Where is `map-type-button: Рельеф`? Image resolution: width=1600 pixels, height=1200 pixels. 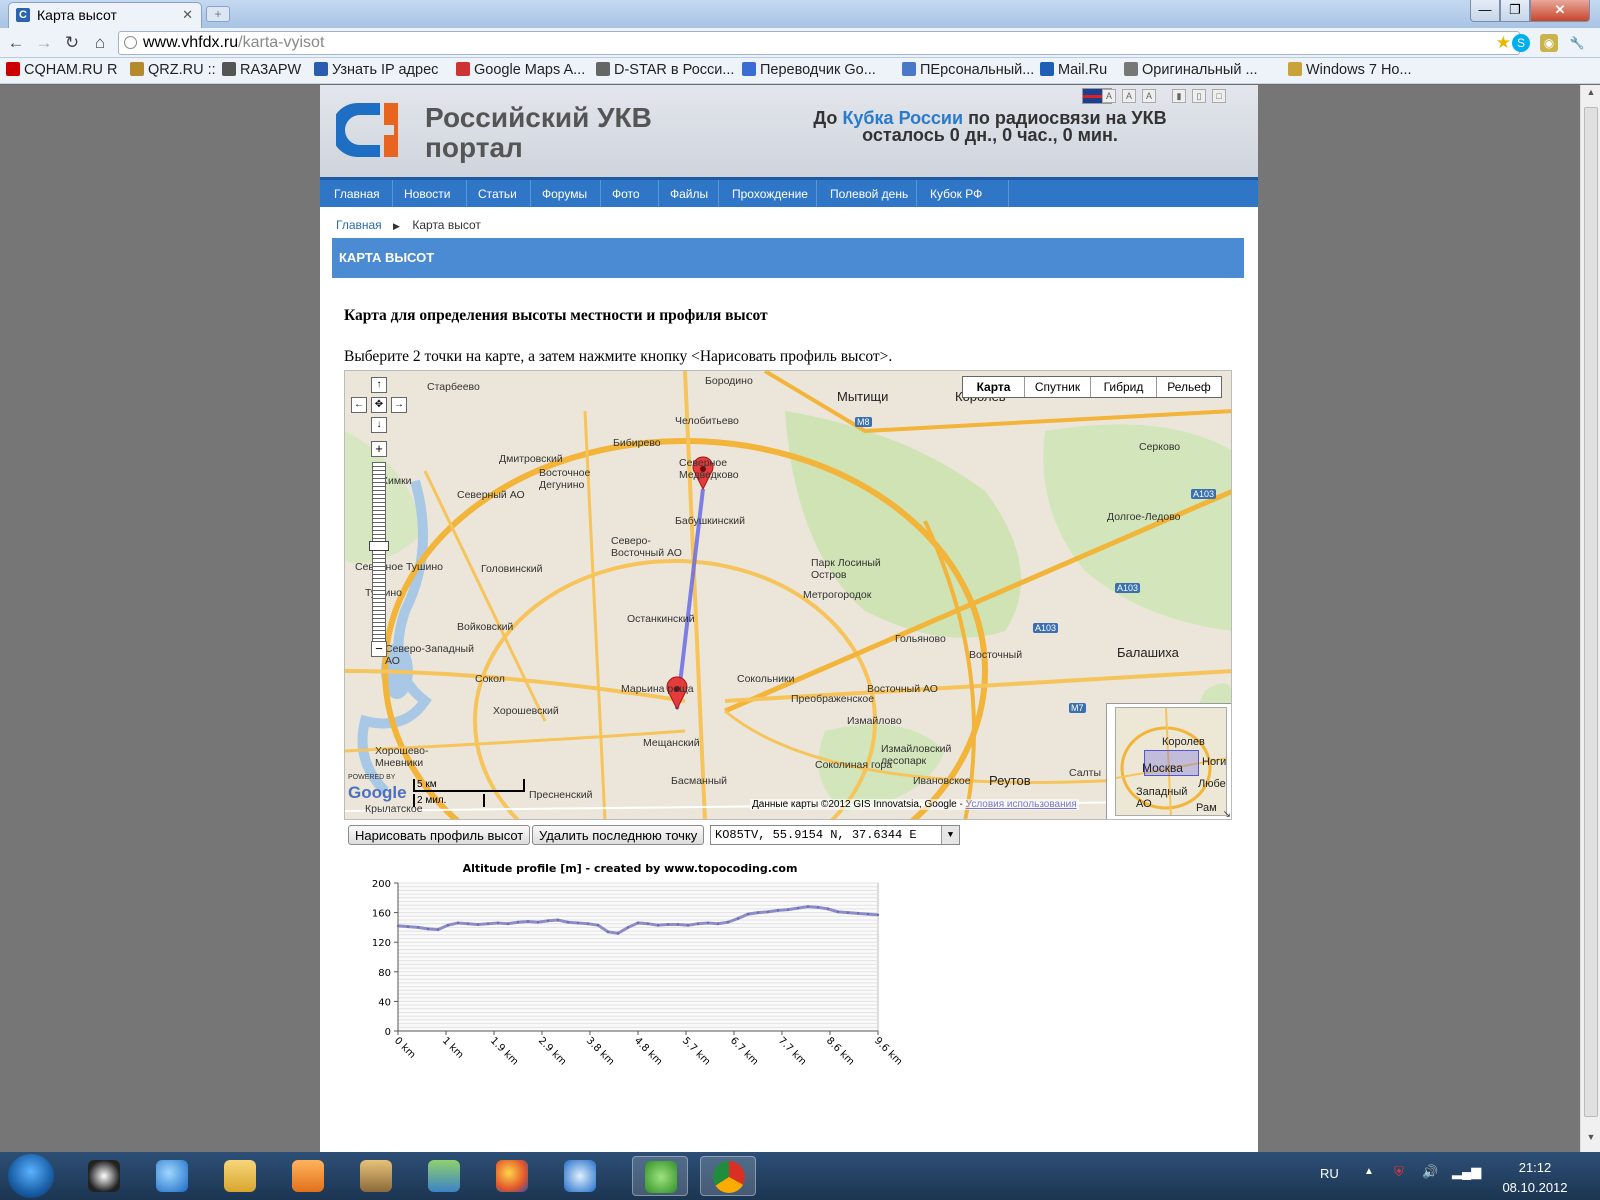
map-type-button: Рельеф is located at coordinates (1189, 387).